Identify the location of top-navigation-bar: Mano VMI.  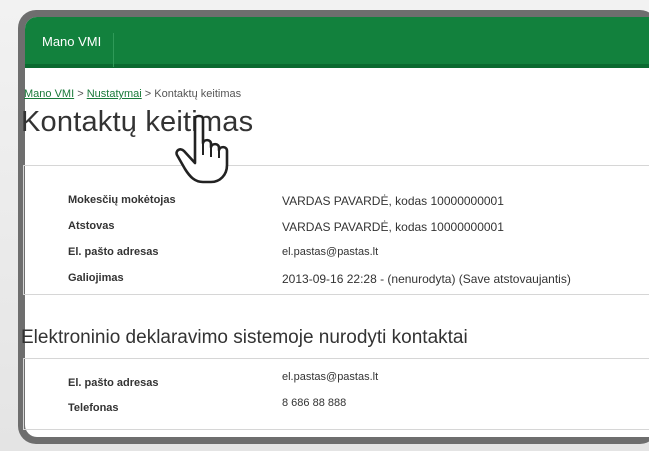
(337, 42).